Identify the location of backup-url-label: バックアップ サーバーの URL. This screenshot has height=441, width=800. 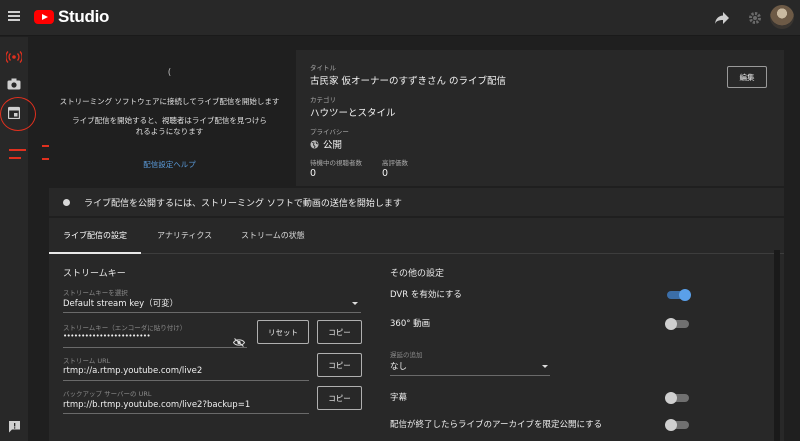
(107, 394).